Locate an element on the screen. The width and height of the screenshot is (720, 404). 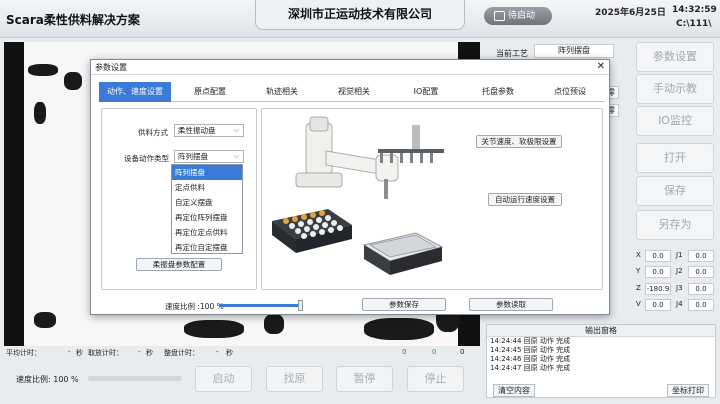
save-as-button: 另存为 is located at coordinates (675, 225).